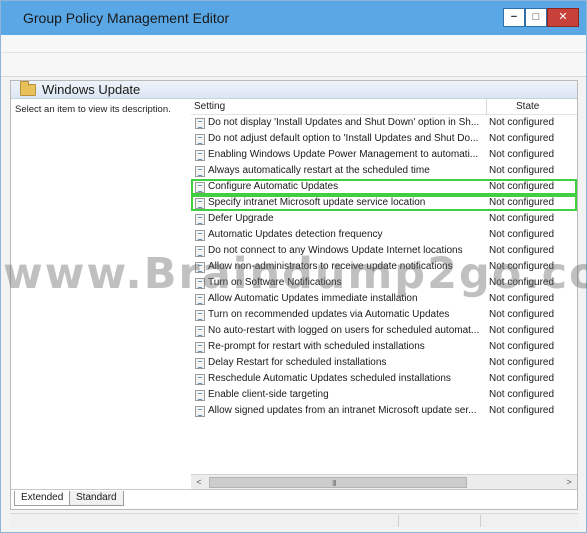  Describe the element at coordinates (384, 107) in the screenshot. I see `column-header: Setting State` at that location.